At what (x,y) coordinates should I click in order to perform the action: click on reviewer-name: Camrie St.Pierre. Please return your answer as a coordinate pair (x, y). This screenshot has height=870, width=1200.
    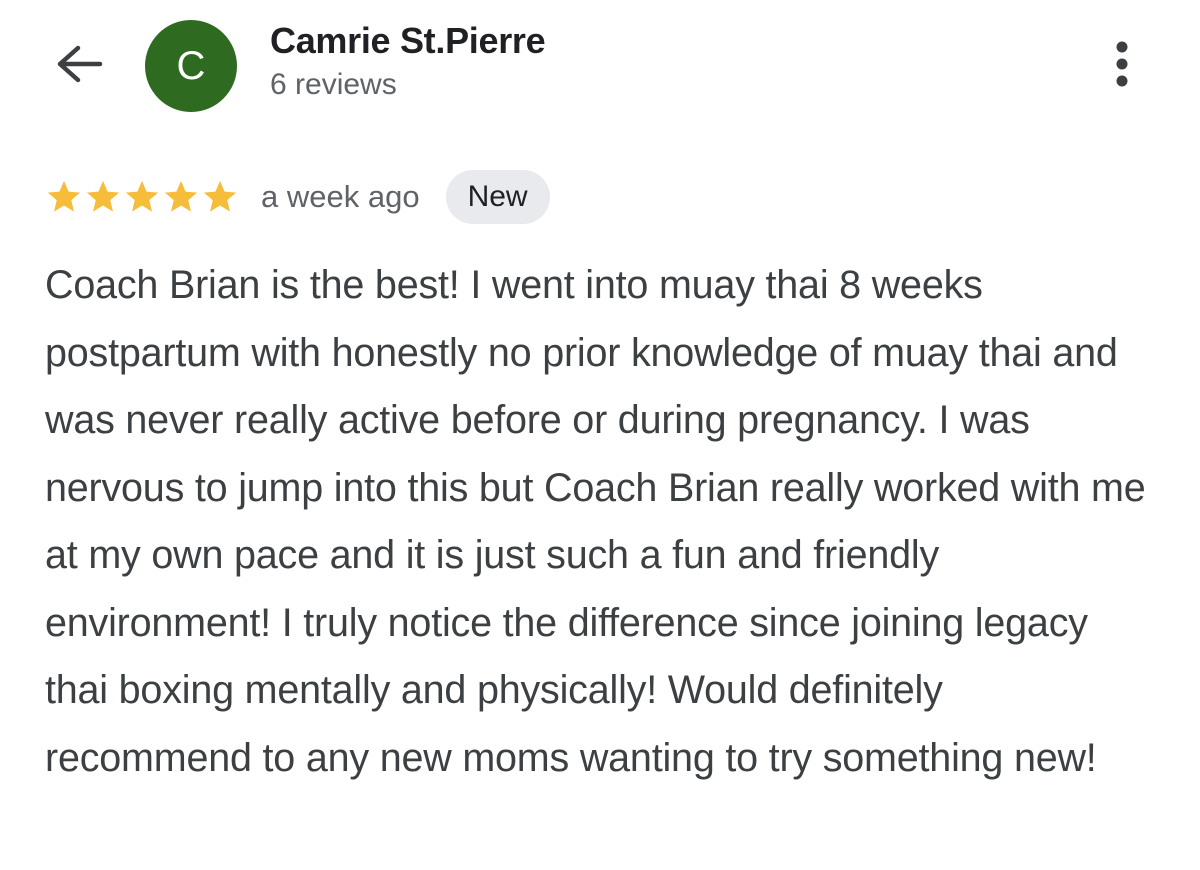
    Looking at the image, I should click on (408, 41).